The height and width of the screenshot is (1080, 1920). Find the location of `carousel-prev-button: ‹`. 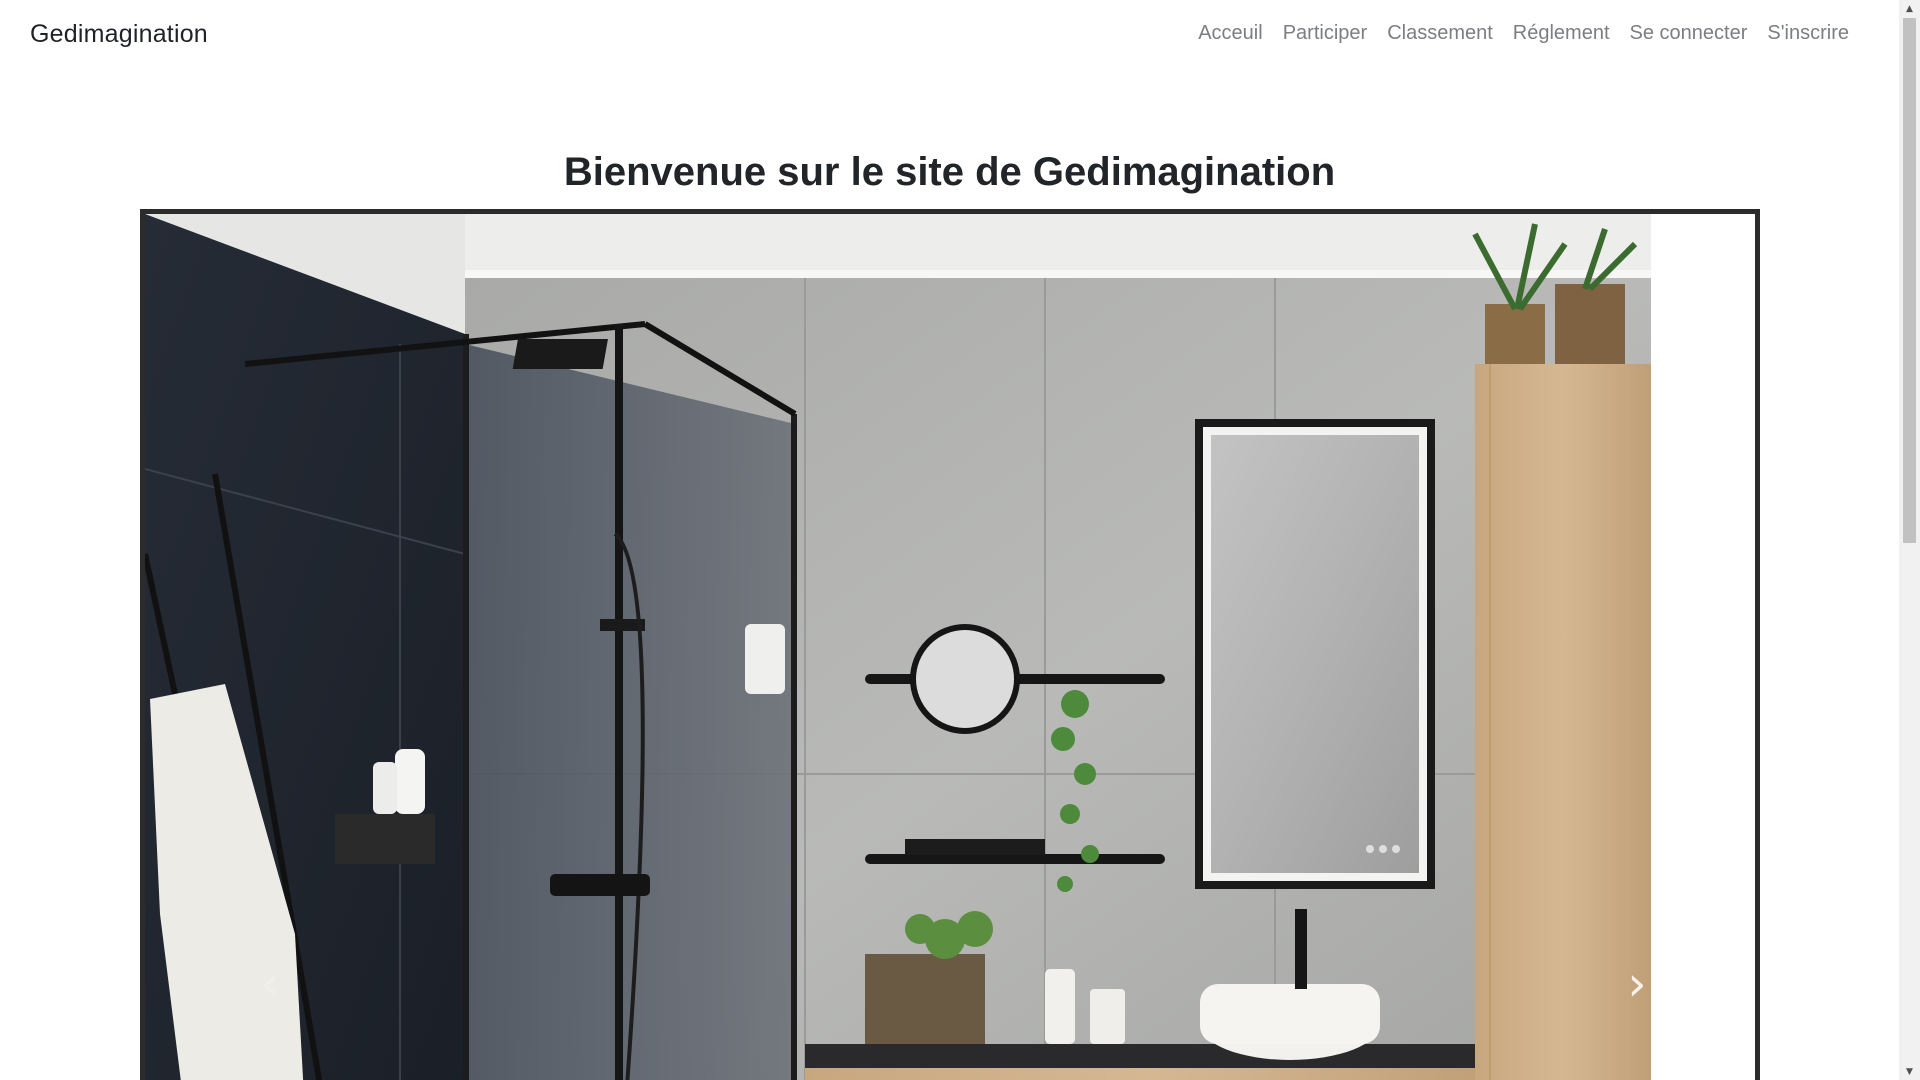

carousel-prev-button: ‹ is located at coordinates (270, 984).